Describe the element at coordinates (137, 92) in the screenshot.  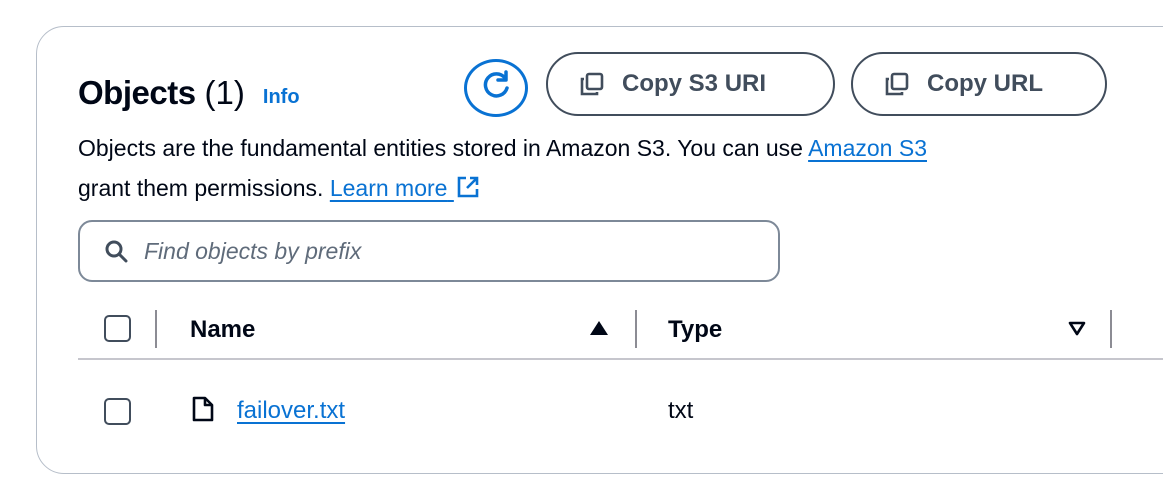
I see `page-title: Objects` at that location.